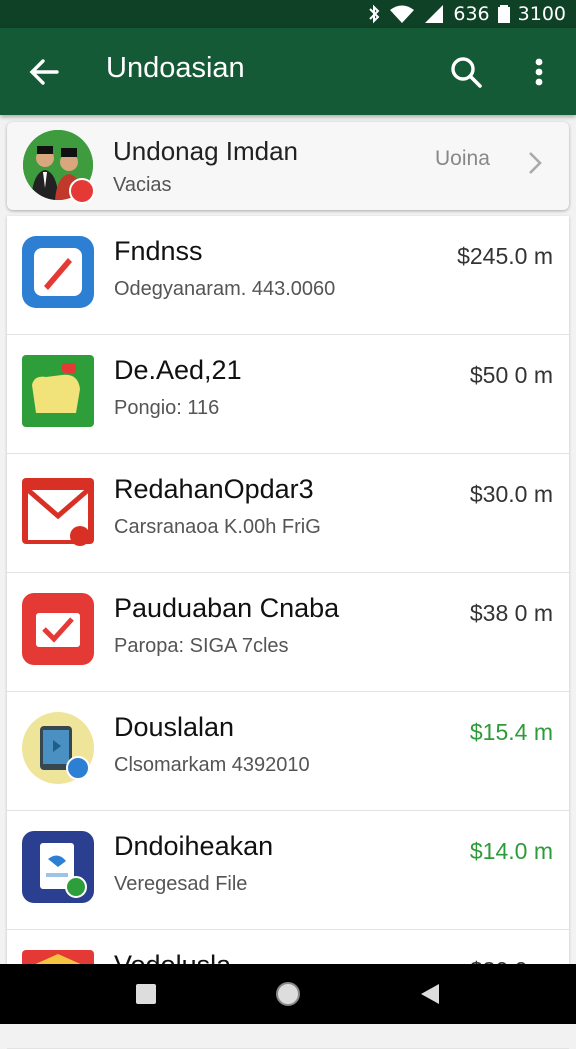 The image size is (576, 1049). What do you see at coordinates (288, 870) in the screenshot?
I see `list-item: Dndoiheakan Veregesad File $14.0 m` at bounding box center [288, 870].